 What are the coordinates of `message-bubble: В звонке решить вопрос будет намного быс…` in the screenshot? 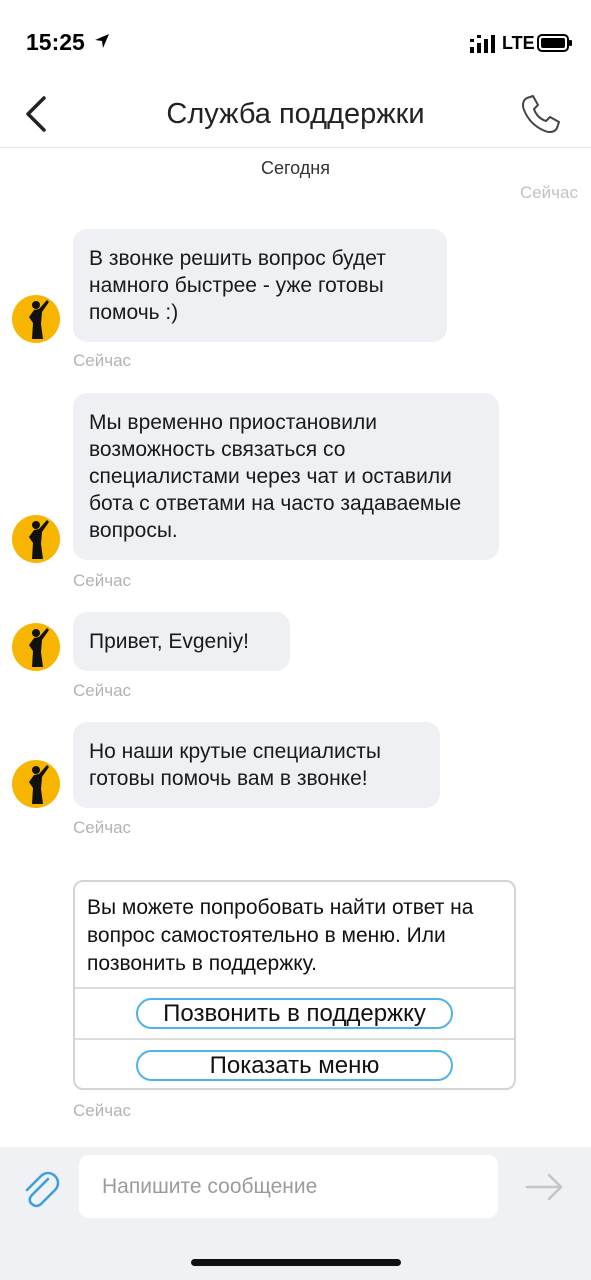 It's located at (260, 285).